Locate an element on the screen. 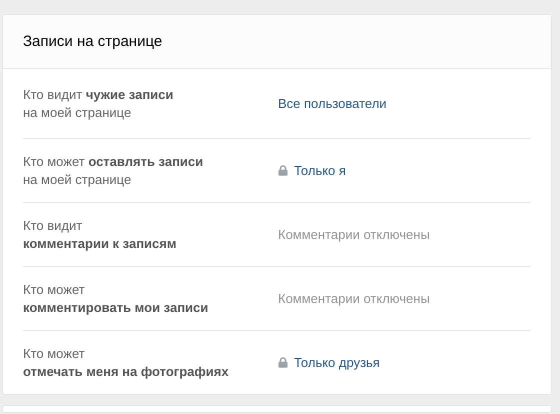 This screenshot has height=414, width=560. setting-label: Кто может оставлять записи на моей странице is located at coordinates (113, 170).